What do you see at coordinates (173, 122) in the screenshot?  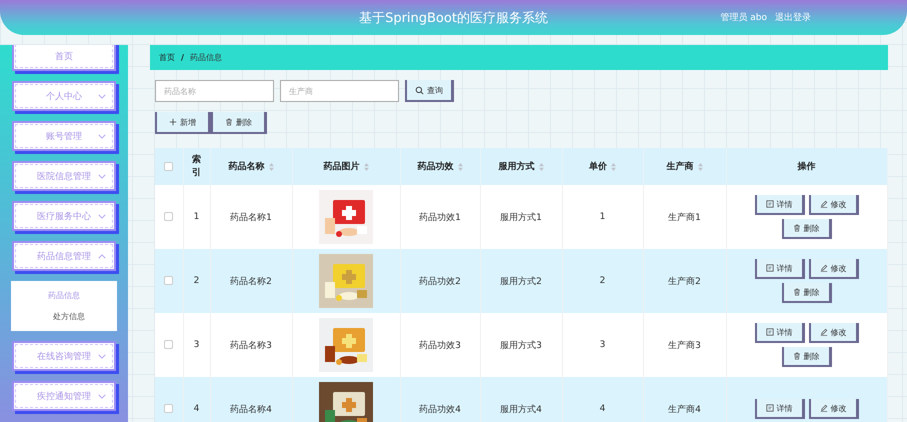 I see `plus-icon` at bounding box center [173, 122].